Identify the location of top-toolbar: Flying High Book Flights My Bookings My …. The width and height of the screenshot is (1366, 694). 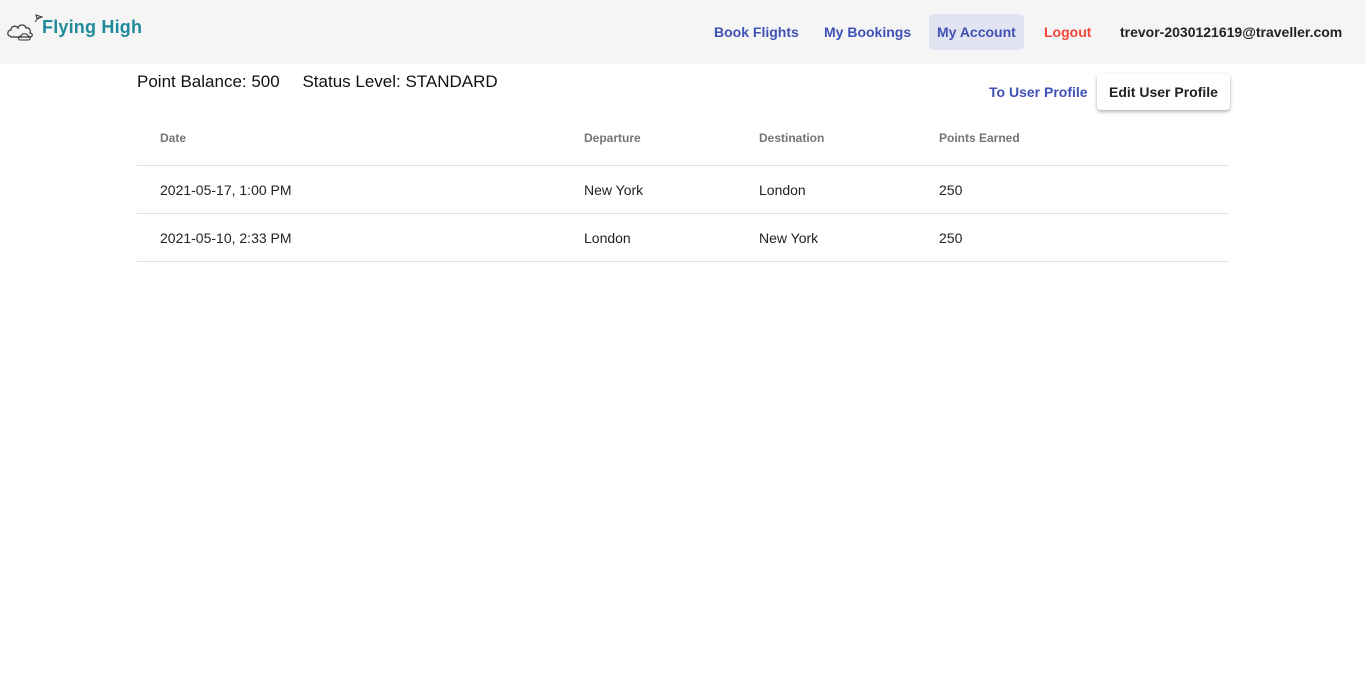
(683, 32).